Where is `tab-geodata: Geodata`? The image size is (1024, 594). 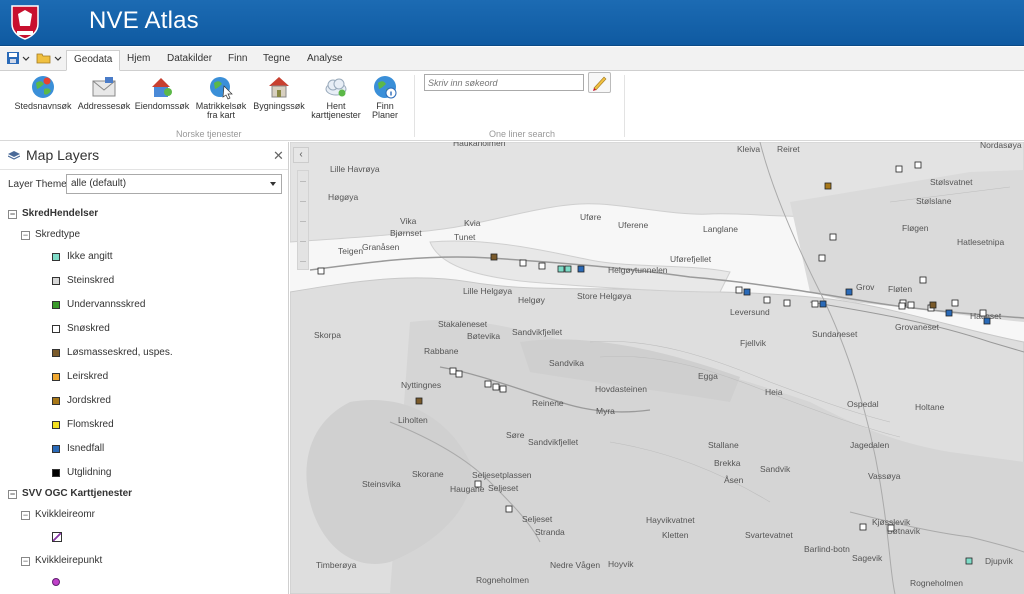
tab-geodata: Geodata is located at coordinates (93, 60).